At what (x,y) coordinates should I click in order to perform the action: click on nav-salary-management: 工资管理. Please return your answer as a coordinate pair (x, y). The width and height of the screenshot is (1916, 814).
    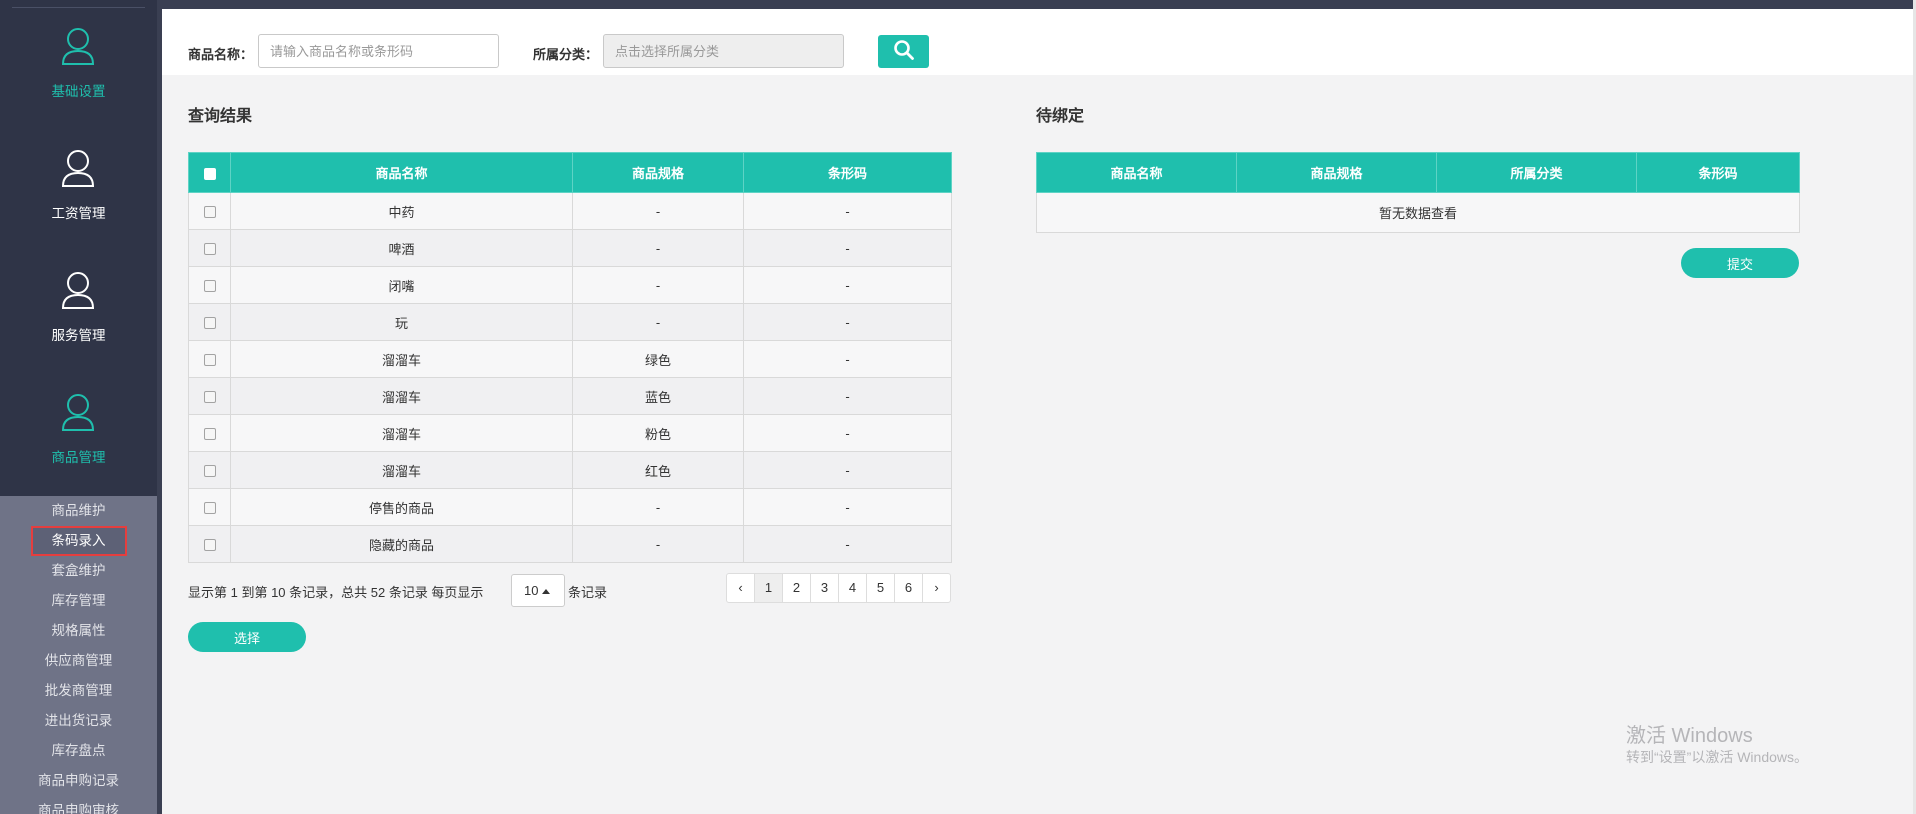
    Looking at the image, I should click on (78, 183).